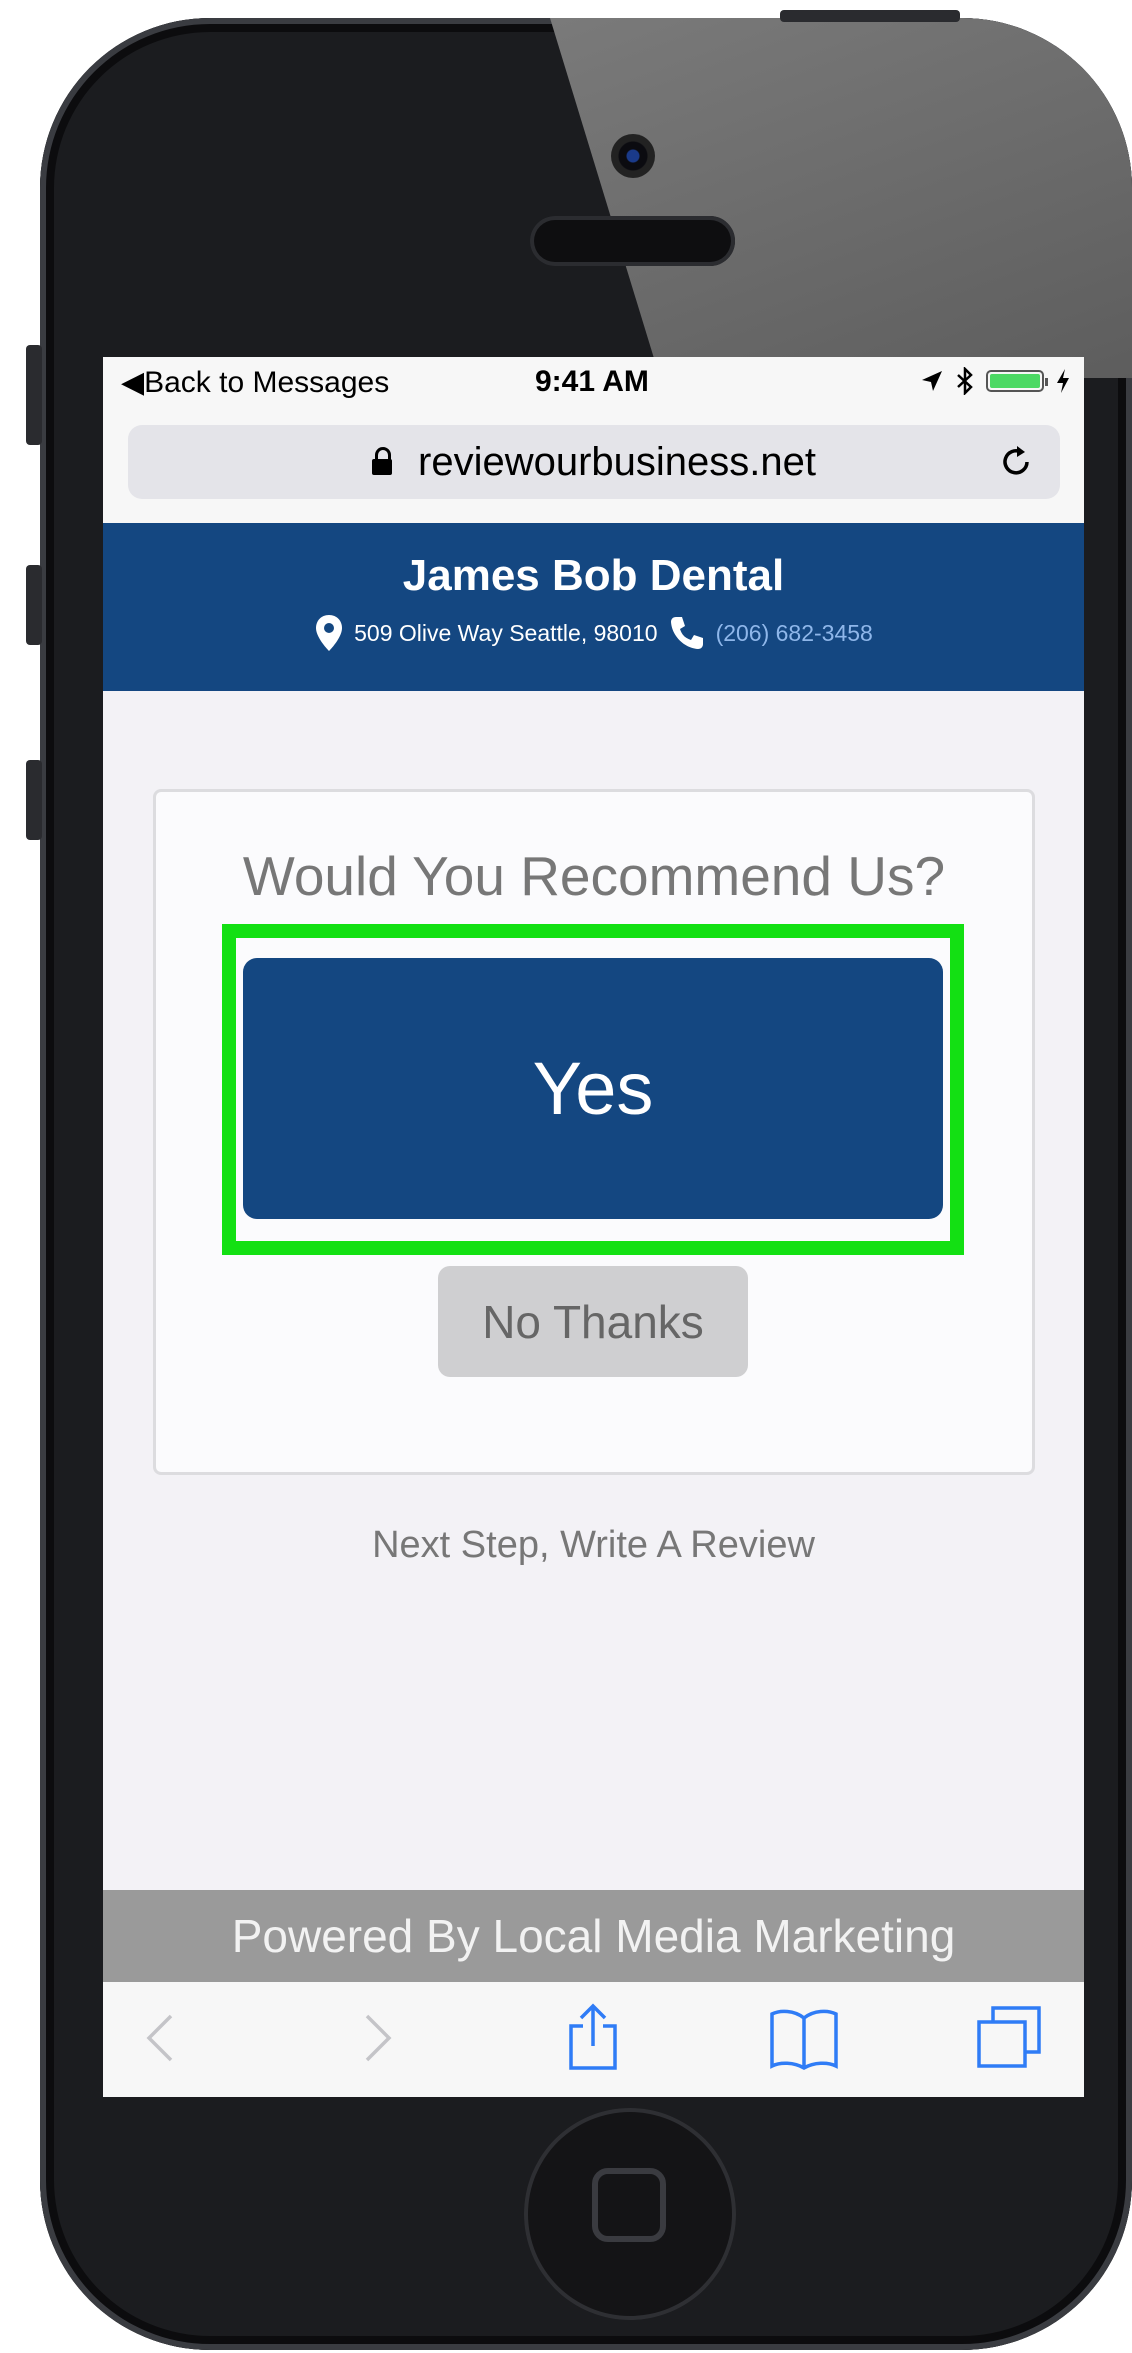 This screenshot has width=1132, height=2353. Describe the element at coordinates (593, 575) in the screenshot. I see `business-name: James Bob Dental` at that location.